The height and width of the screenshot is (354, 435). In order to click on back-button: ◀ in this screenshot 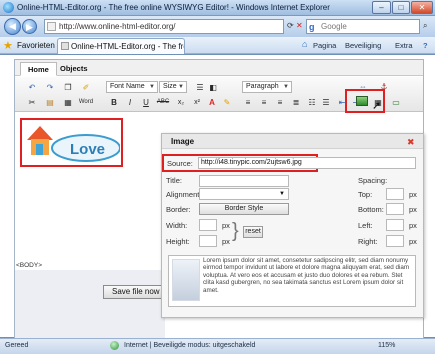, I will do `click(12, 26)`.